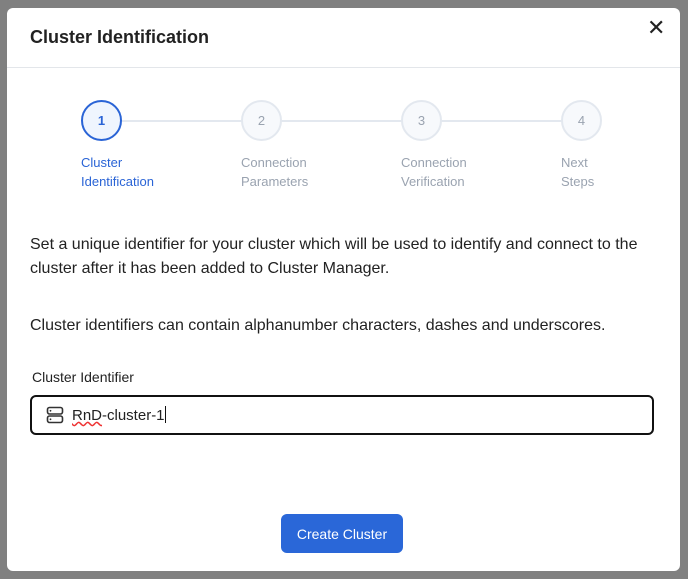 This screenshot has height=579, width=688. What do you see at coordinates (87, 415) in the screenshot?
I see `input-value-misspelled: RnD` at bounding box center [87, 415].